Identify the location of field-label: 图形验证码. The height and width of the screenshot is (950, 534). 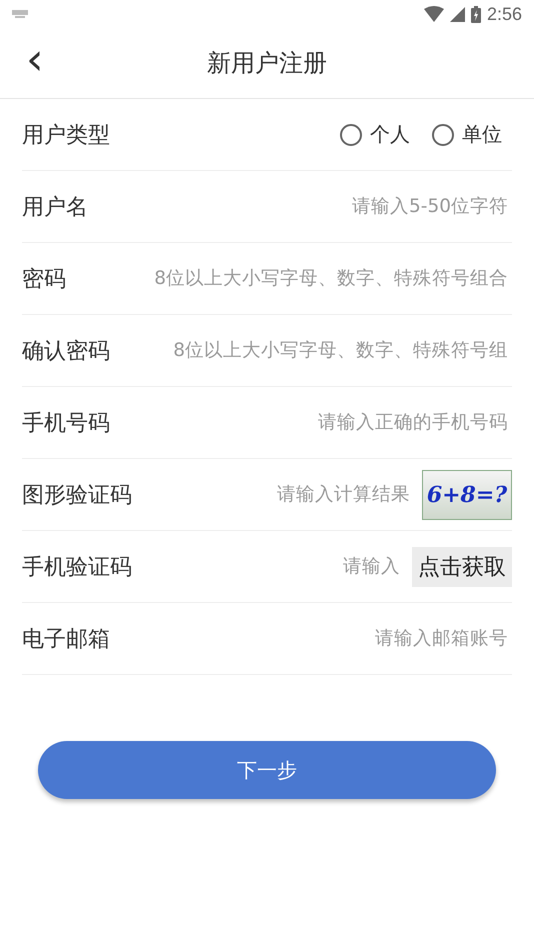
(77, 496).